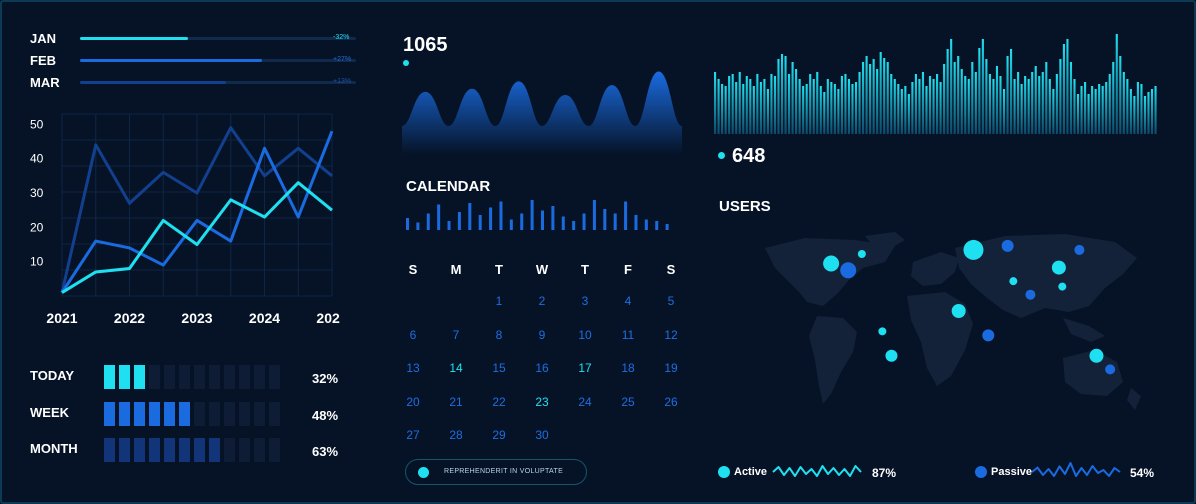  I want to click on calendar-day: 24, so click(585, 402).